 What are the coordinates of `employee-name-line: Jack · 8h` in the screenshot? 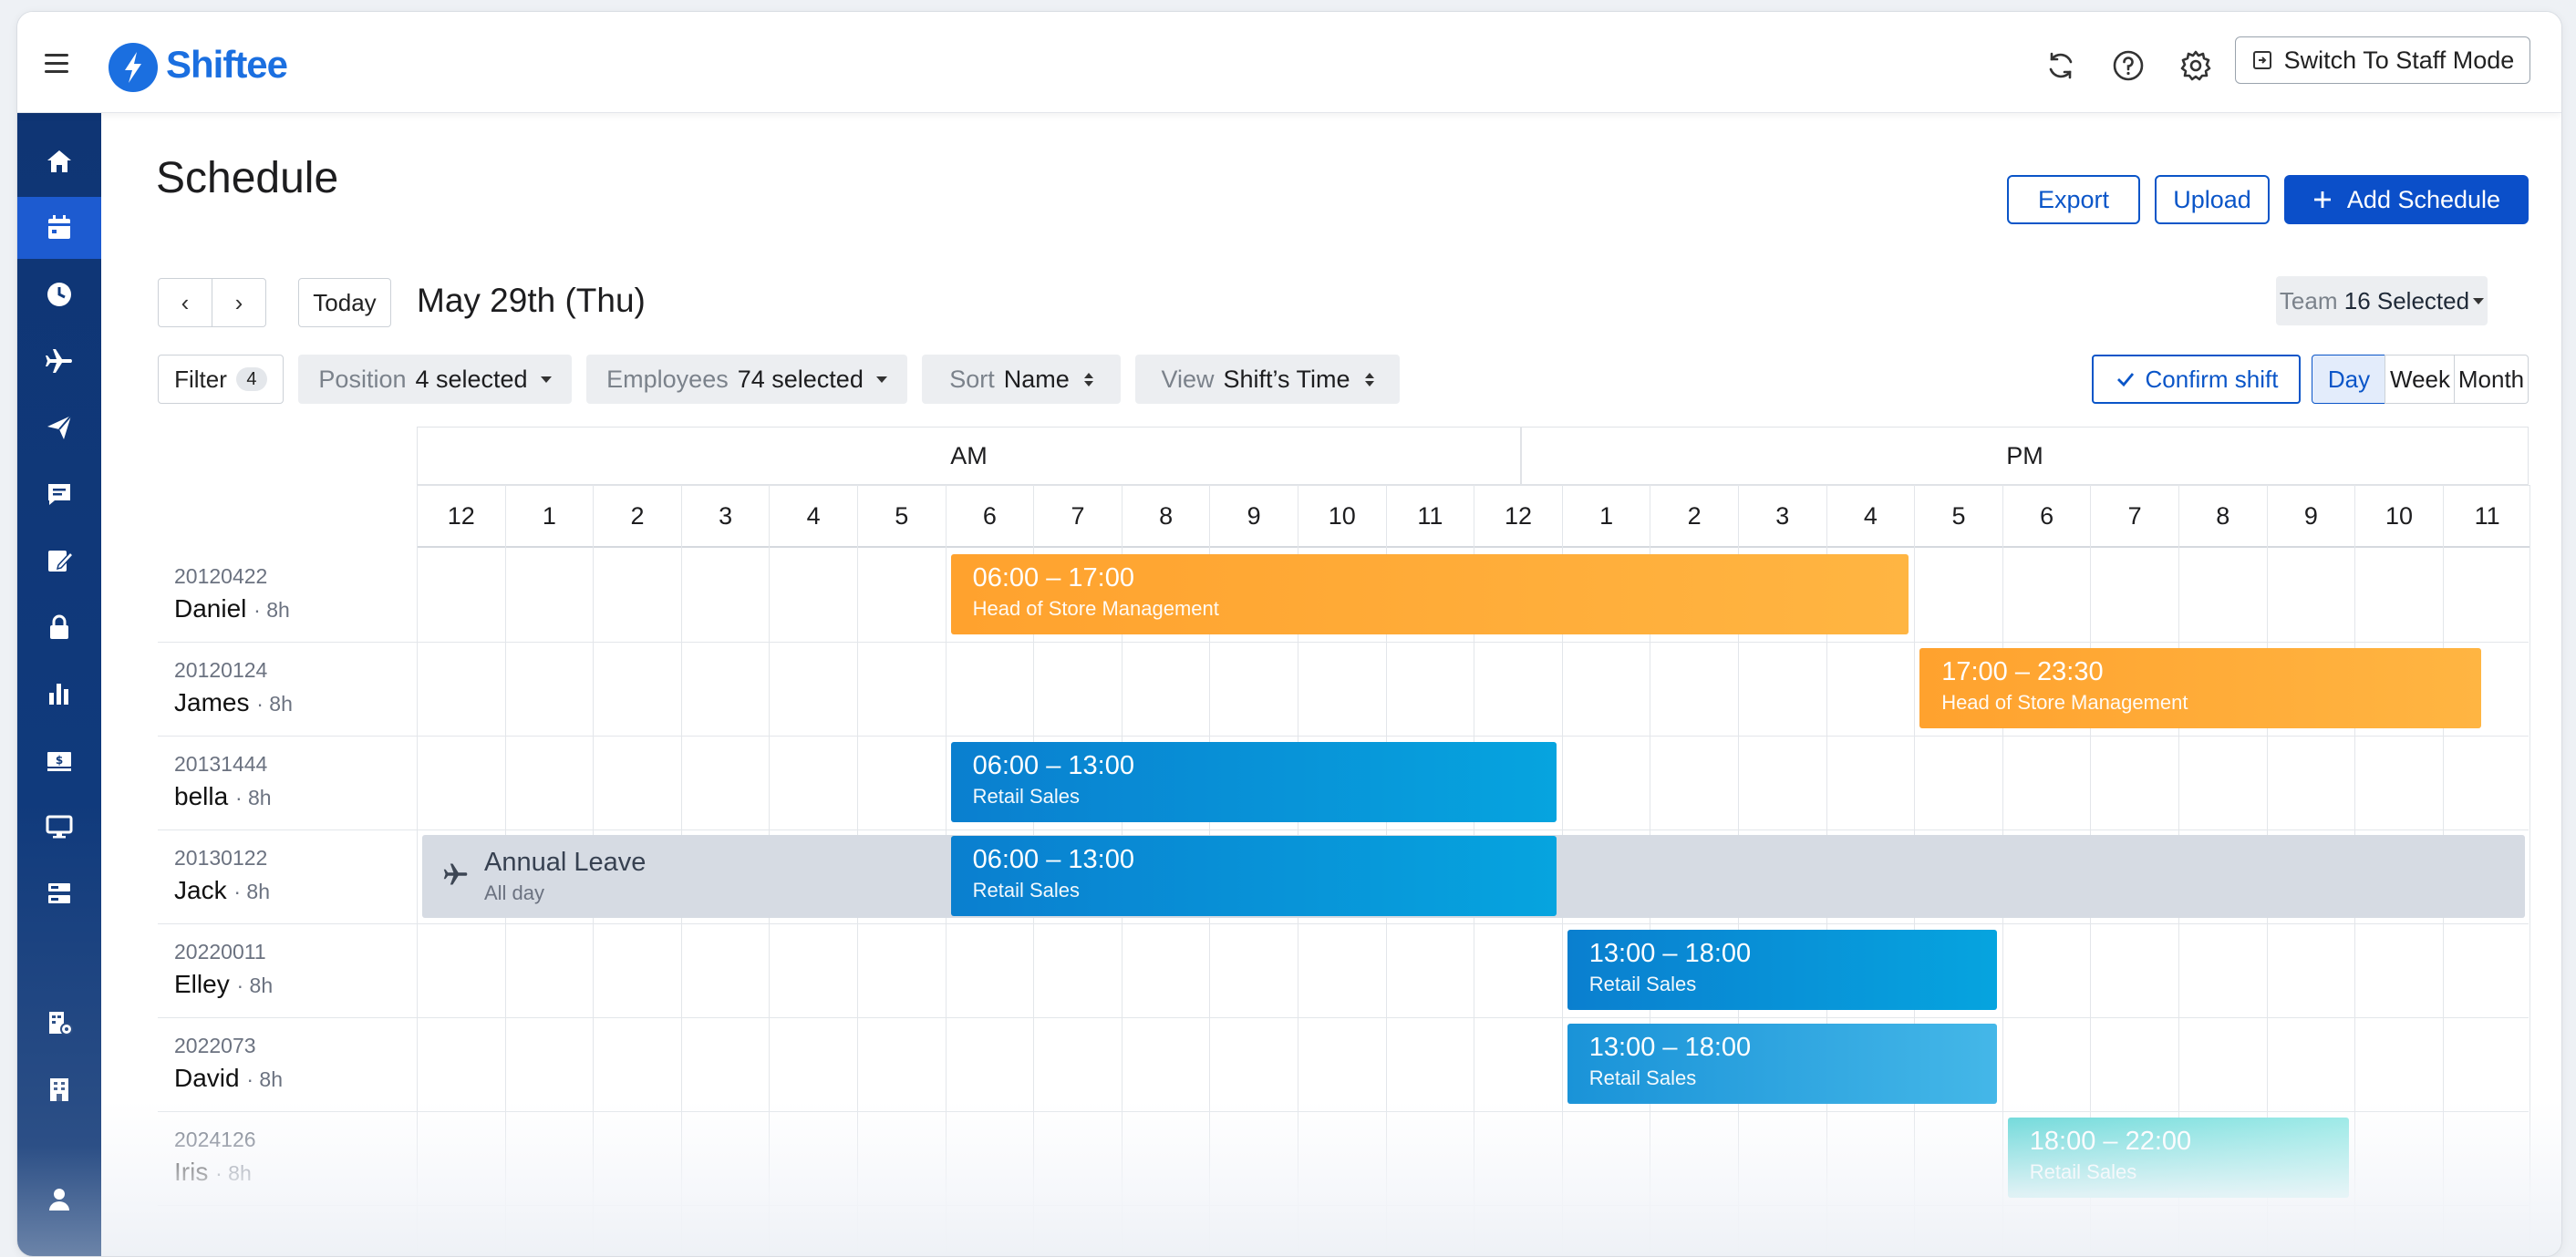 It's located at (222, 890).